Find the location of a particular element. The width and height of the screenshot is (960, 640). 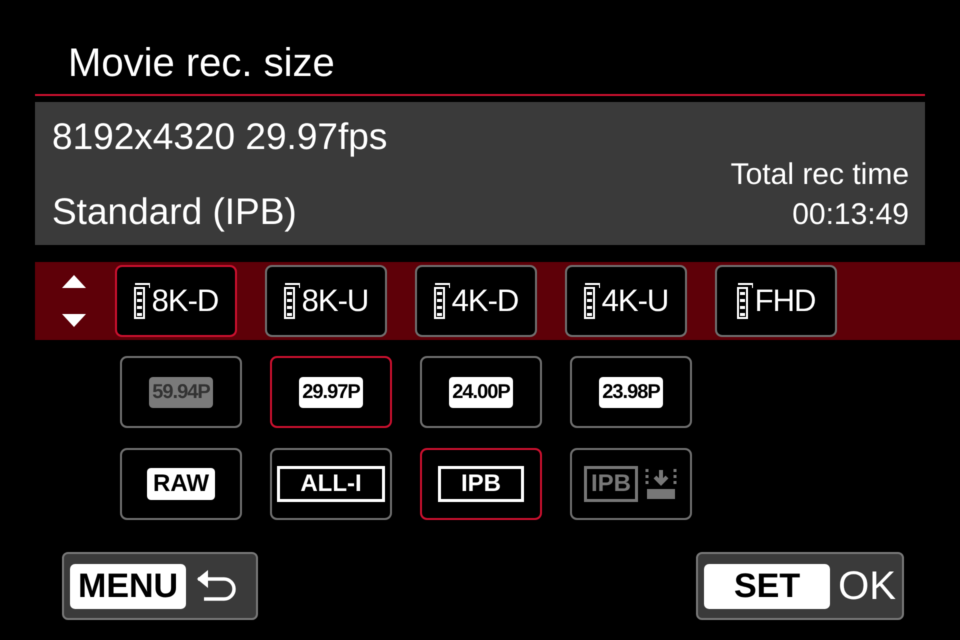

rate-option: 29.97P is located at coordinates (331, 392).